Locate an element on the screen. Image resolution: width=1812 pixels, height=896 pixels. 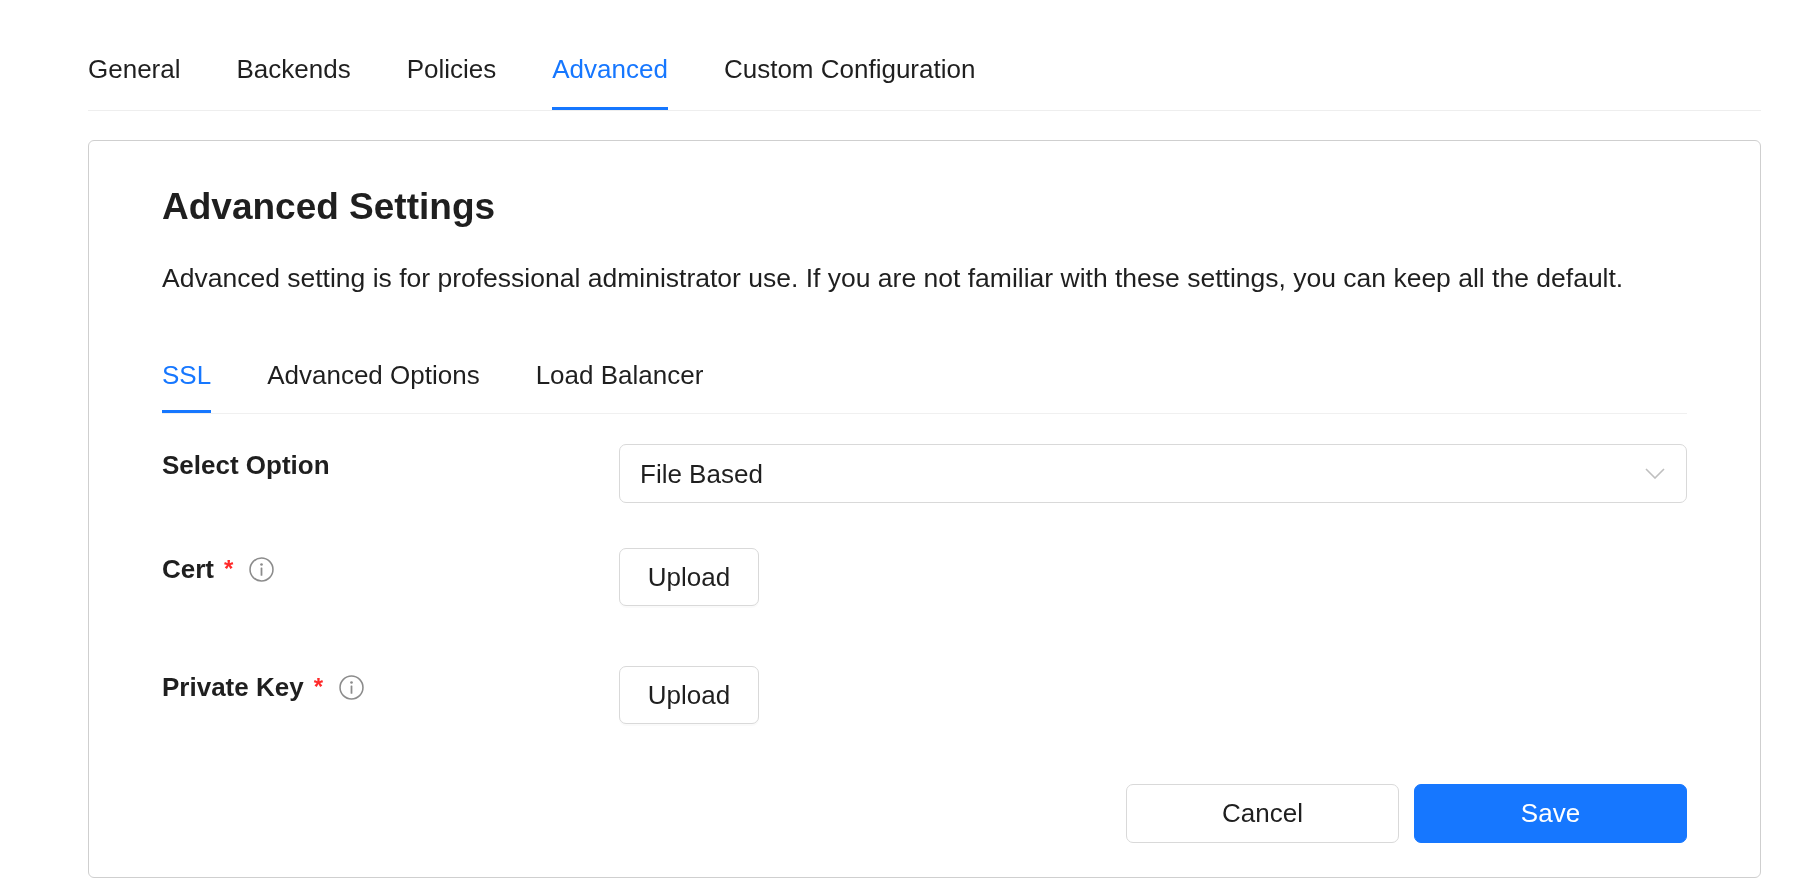
section-title: Advanced Settings is located at coordinates (329, 207).